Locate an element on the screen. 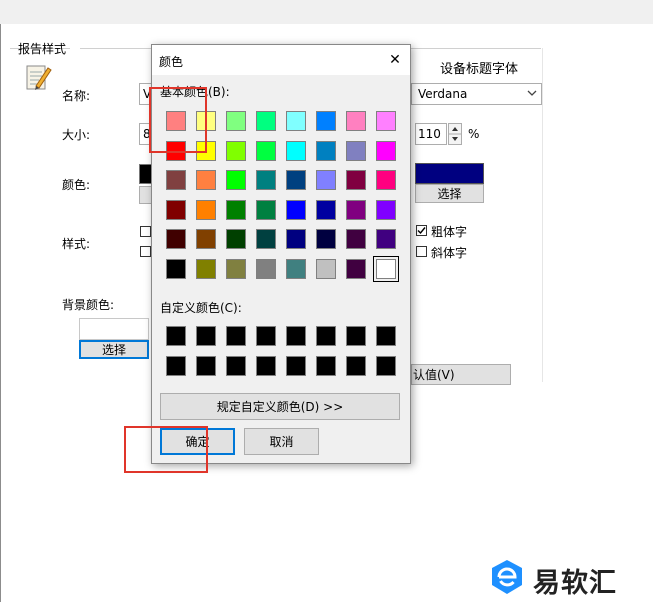 The image size is (653, 602). device-font-combo: Verdana is located at coordinates (476, 94).